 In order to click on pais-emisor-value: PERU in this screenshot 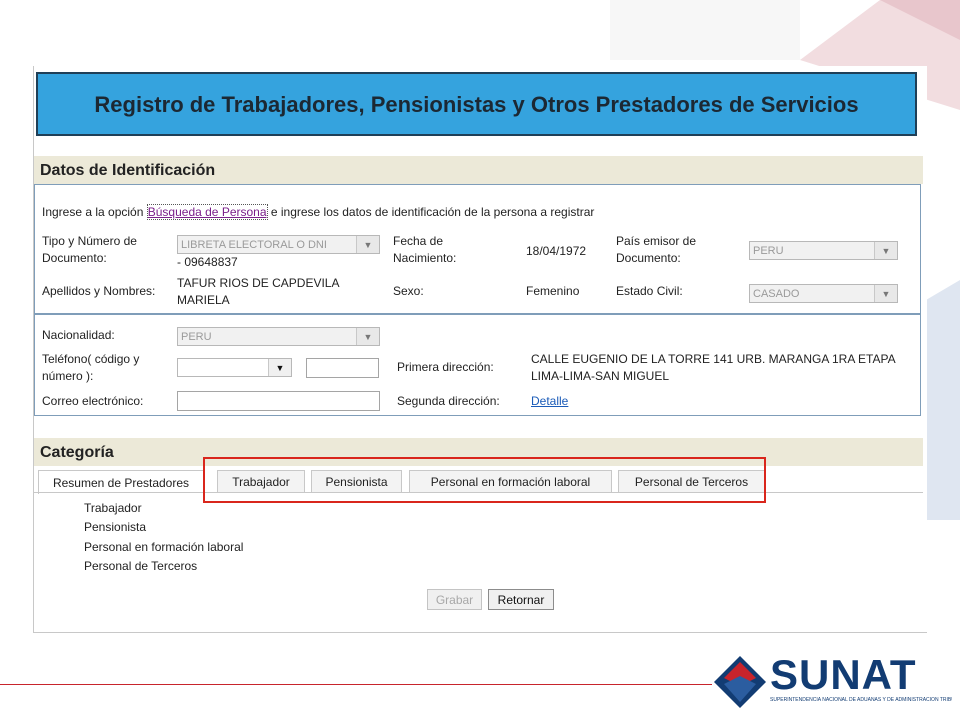, I will do `click(768, 251)`.